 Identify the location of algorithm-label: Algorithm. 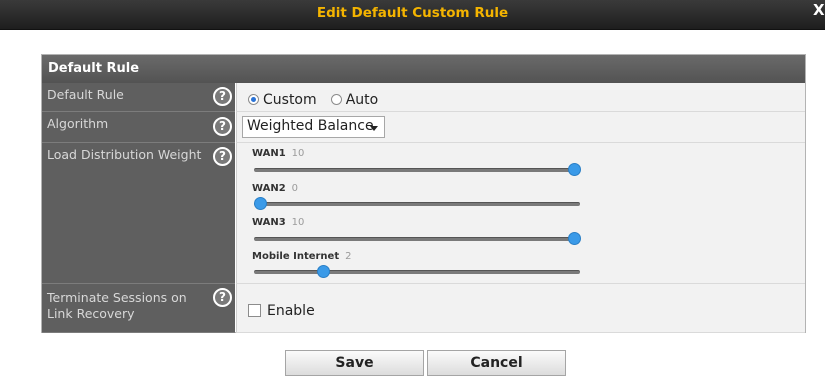
(78, 123).